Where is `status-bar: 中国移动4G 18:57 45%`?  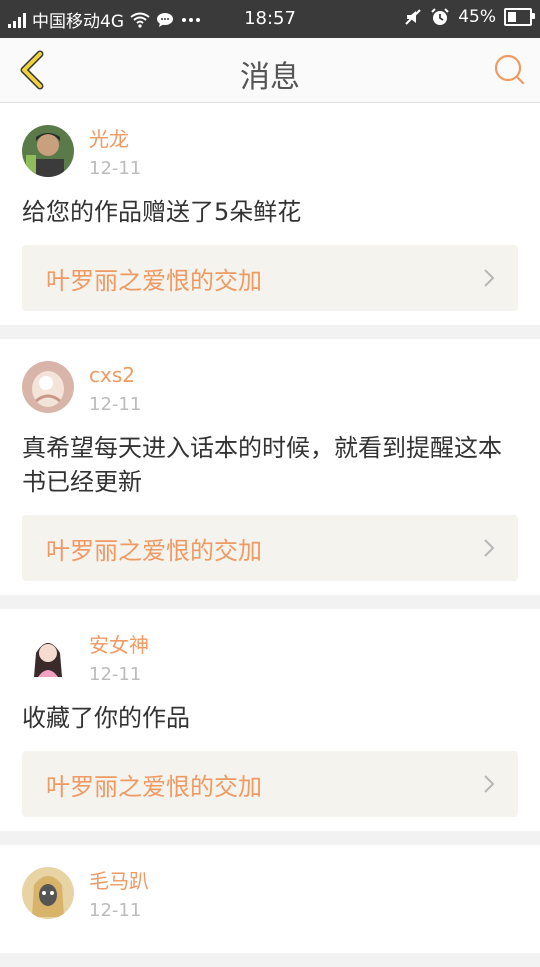 status-bar: 中国移动4G 18:57 45% is located at coordinates (270, 19).